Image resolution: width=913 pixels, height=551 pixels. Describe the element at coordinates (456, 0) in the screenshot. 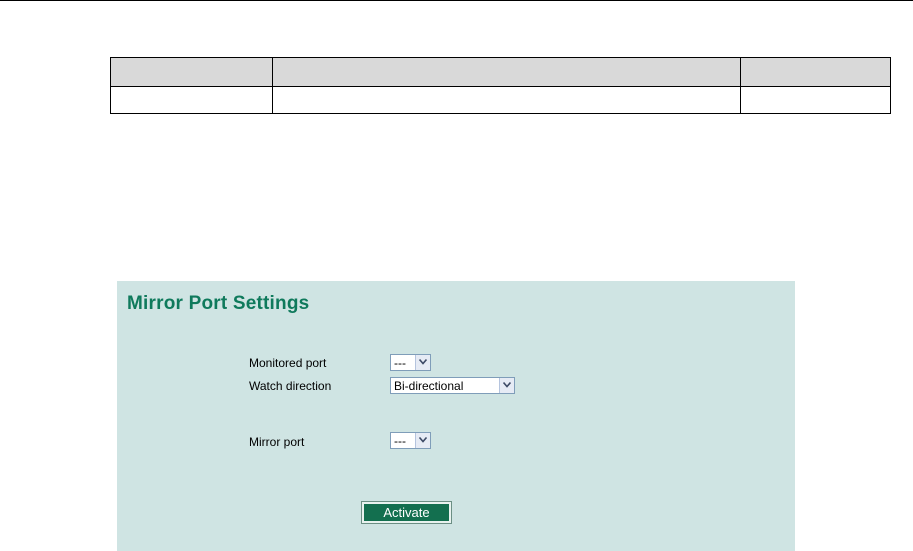

I see `header-rule` at that location.